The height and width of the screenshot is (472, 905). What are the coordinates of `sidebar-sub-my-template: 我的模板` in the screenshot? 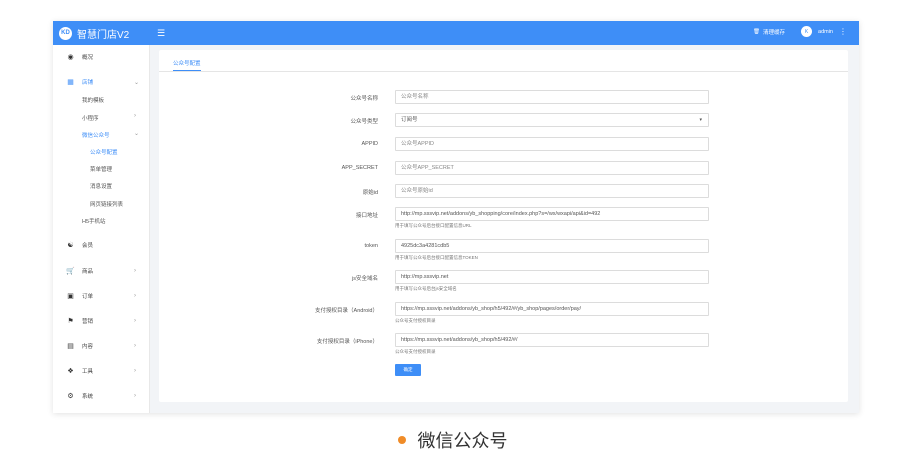 It's located at (93, 100).